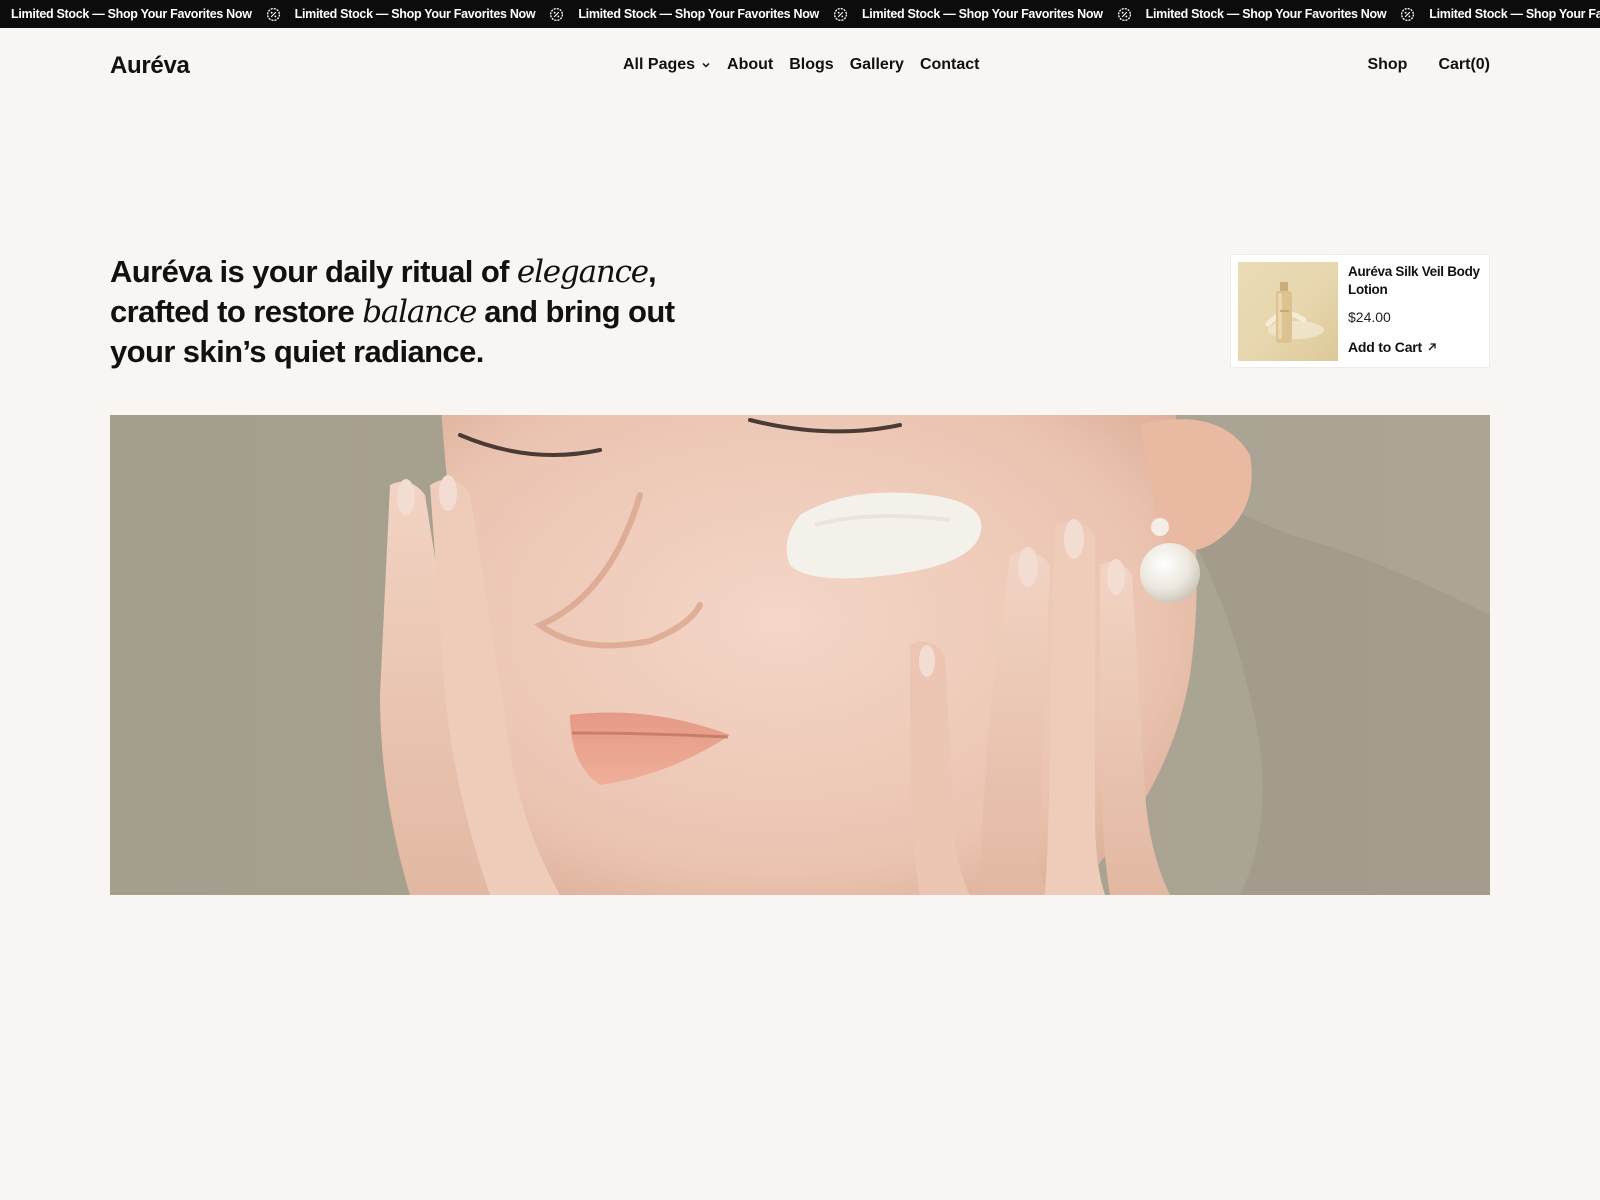  I want to click on nav-item-gallery: Gallery, so click(877, 65).